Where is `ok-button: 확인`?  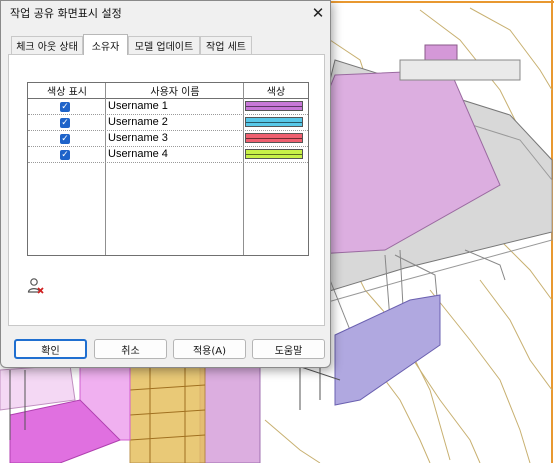 ok-button: 확인 is located at coordinates (50, 349).